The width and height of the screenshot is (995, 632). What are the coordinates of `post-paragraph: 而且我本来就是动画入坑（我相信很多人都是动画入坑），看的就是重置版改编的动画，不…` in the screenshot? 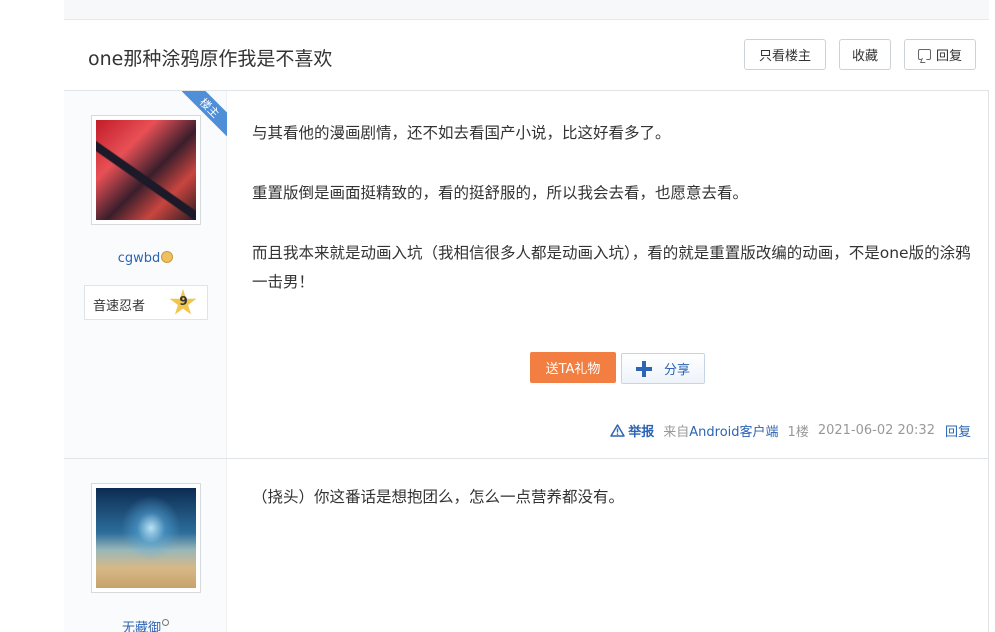 It's located at (611, 267).